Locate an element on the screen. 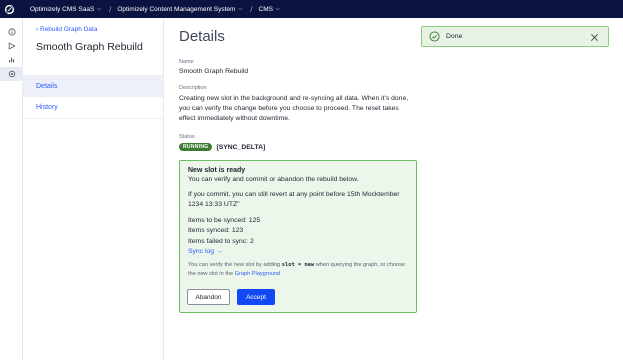  page-title: Details is located at coordinates (202, 36).